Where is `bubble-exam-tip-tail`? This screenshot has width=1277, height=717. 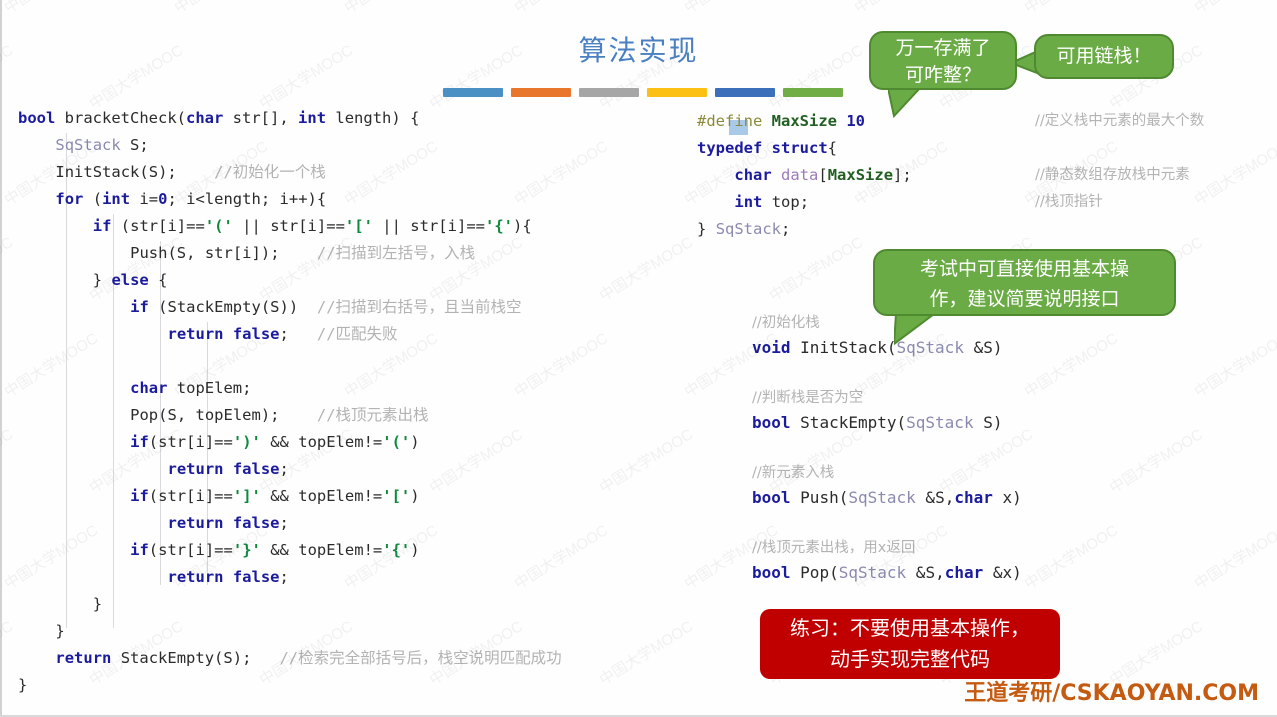
bubble-exam-tip-tail is located at coordinates (915, 329).